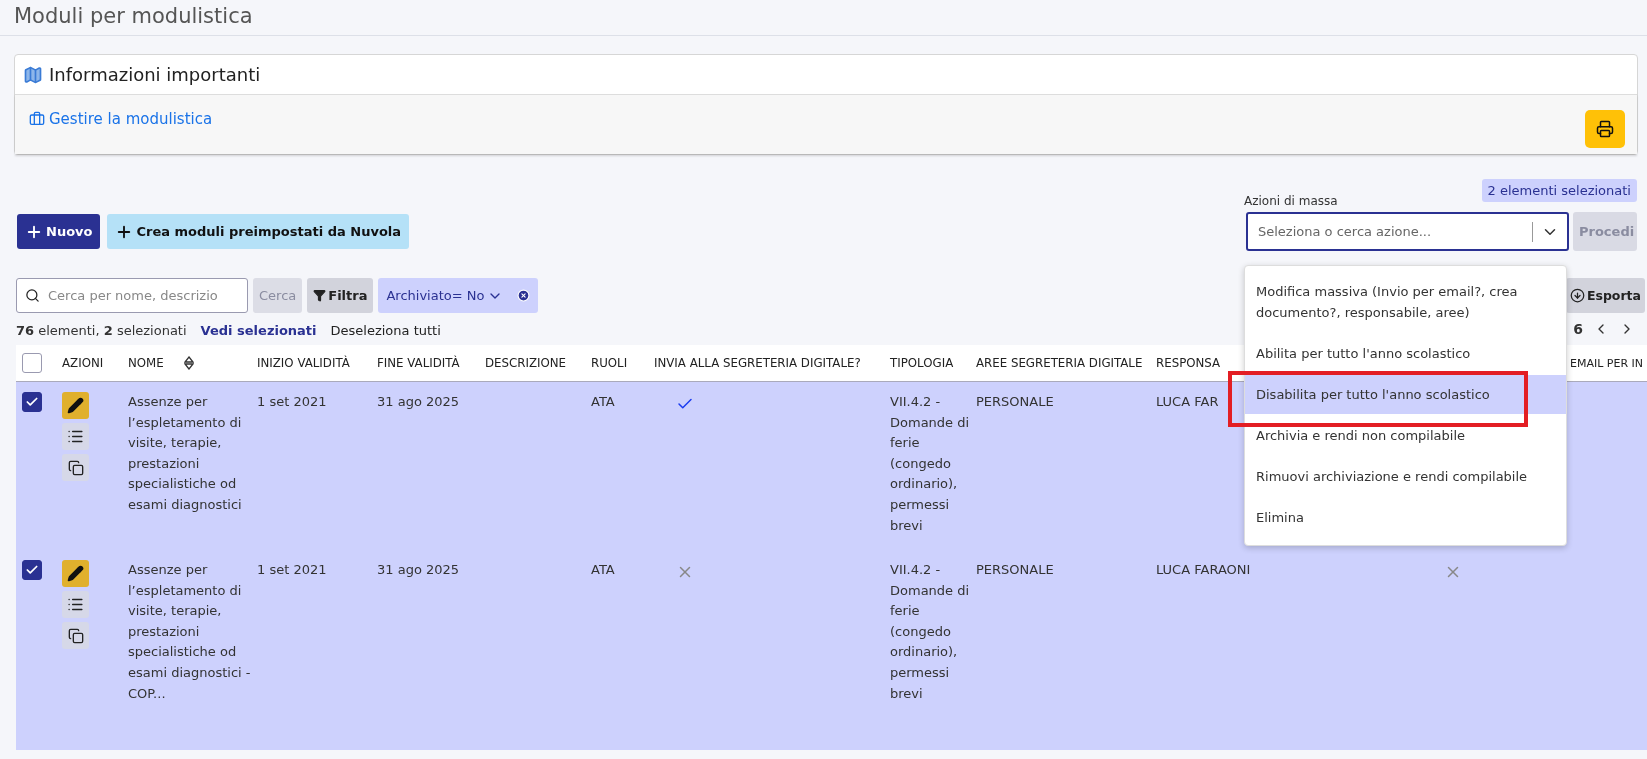  I want to click on print-button, so click(1605, 129).